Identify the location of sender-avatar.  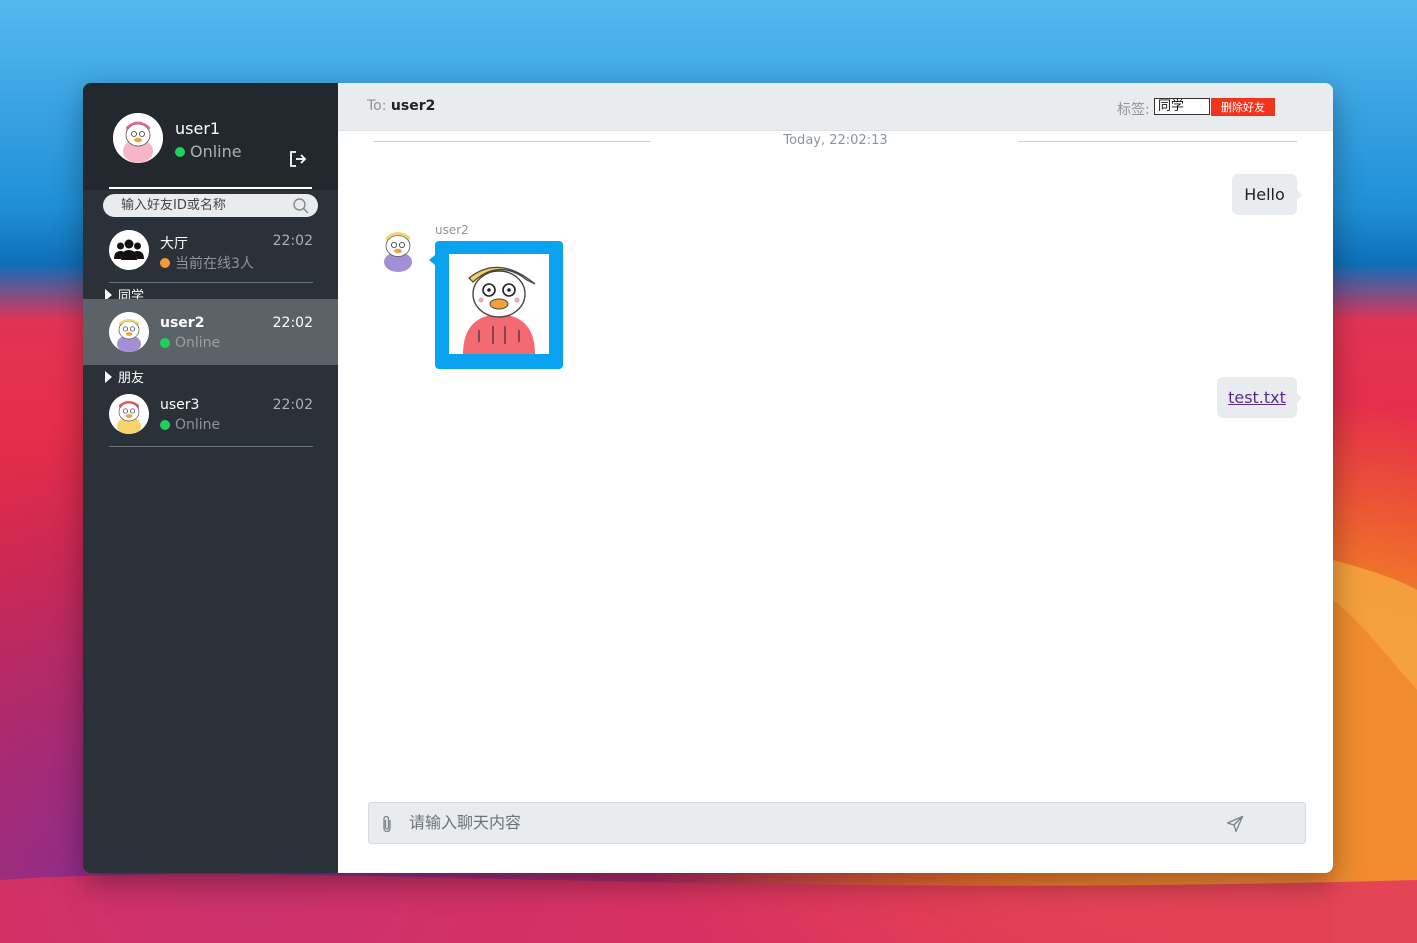
(398, 248).